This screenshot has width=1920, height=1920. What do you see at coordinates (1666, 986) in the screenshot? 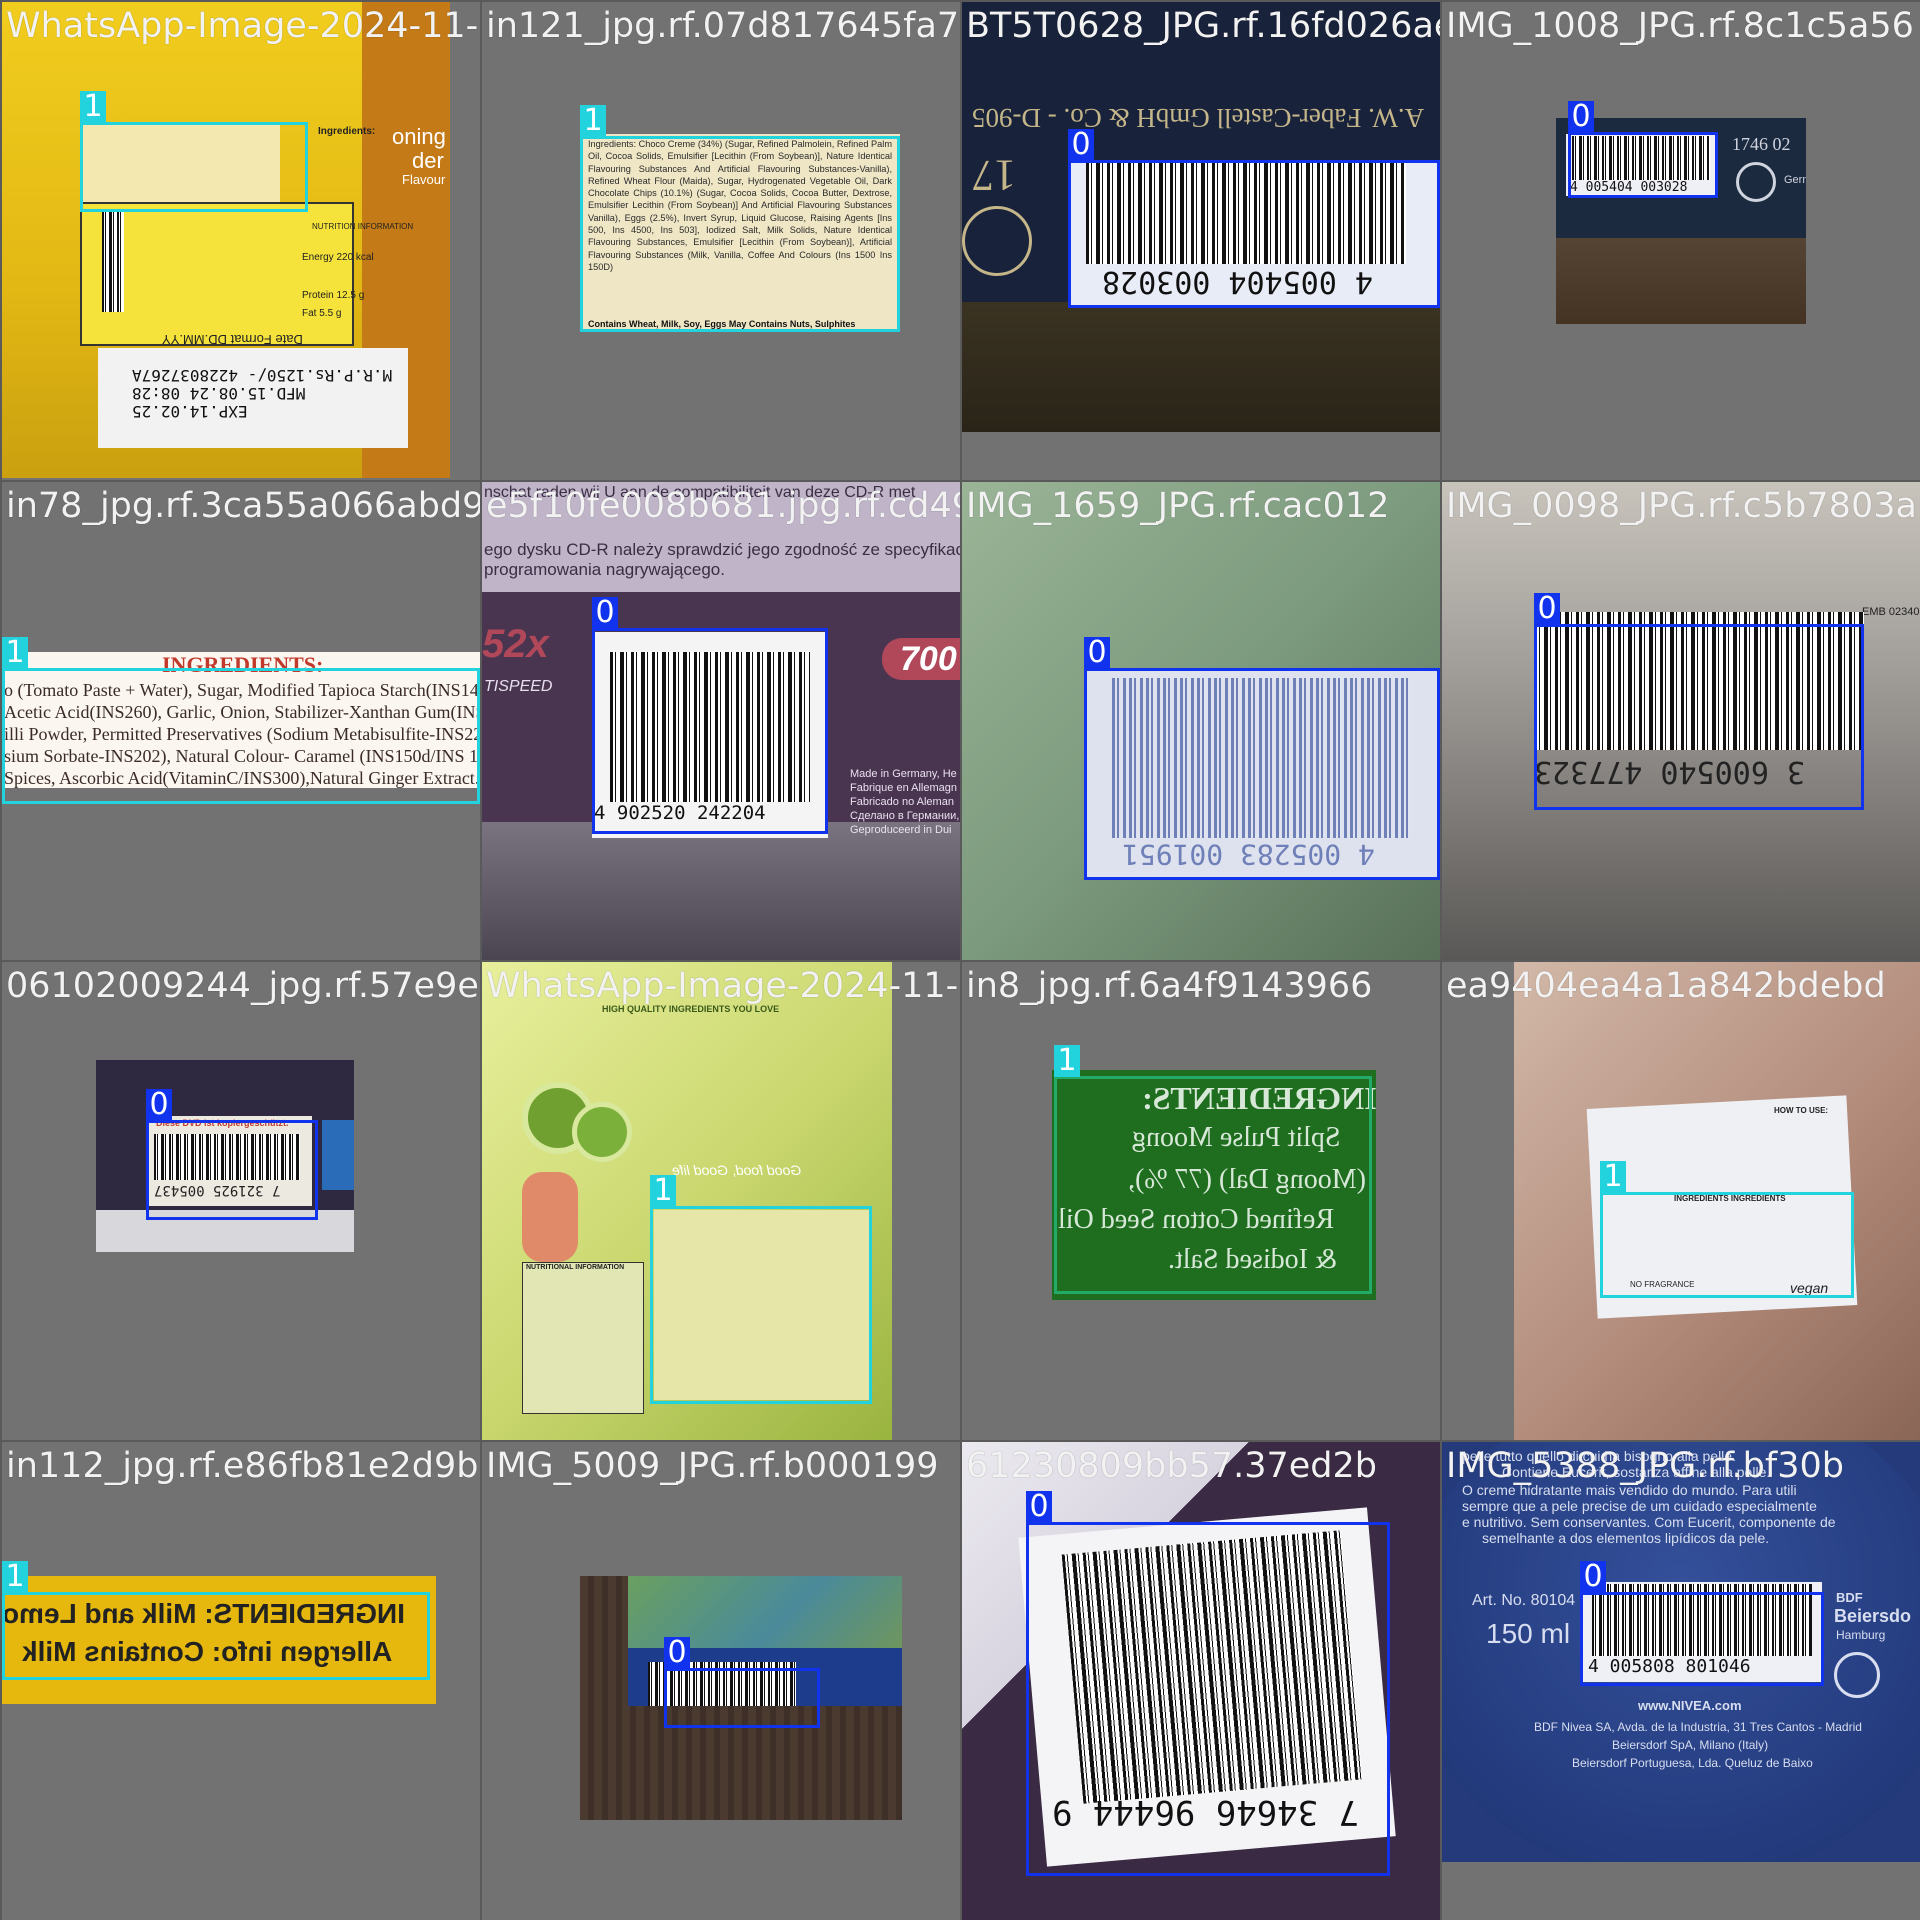
I see `tile-title: ea9404ea4a1a842bdebd` at bounding box center [1666, 986].